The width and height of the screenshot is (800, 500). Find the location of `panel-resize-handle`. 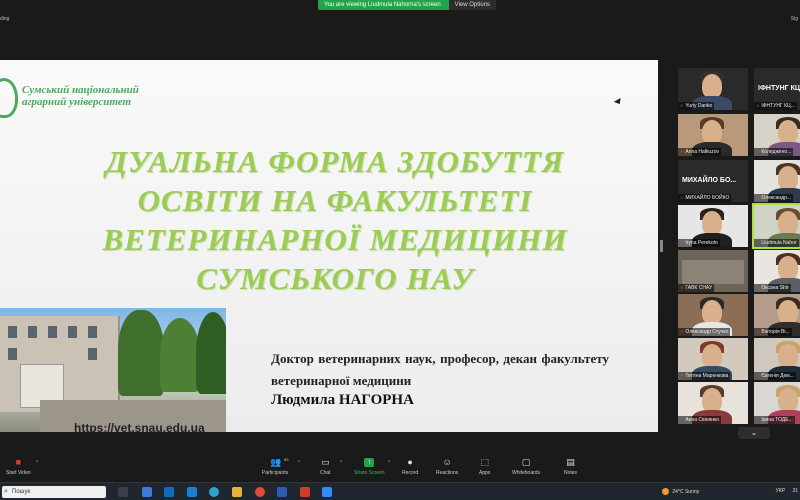

panel-resize-handle is located at coordinates (661, 246).